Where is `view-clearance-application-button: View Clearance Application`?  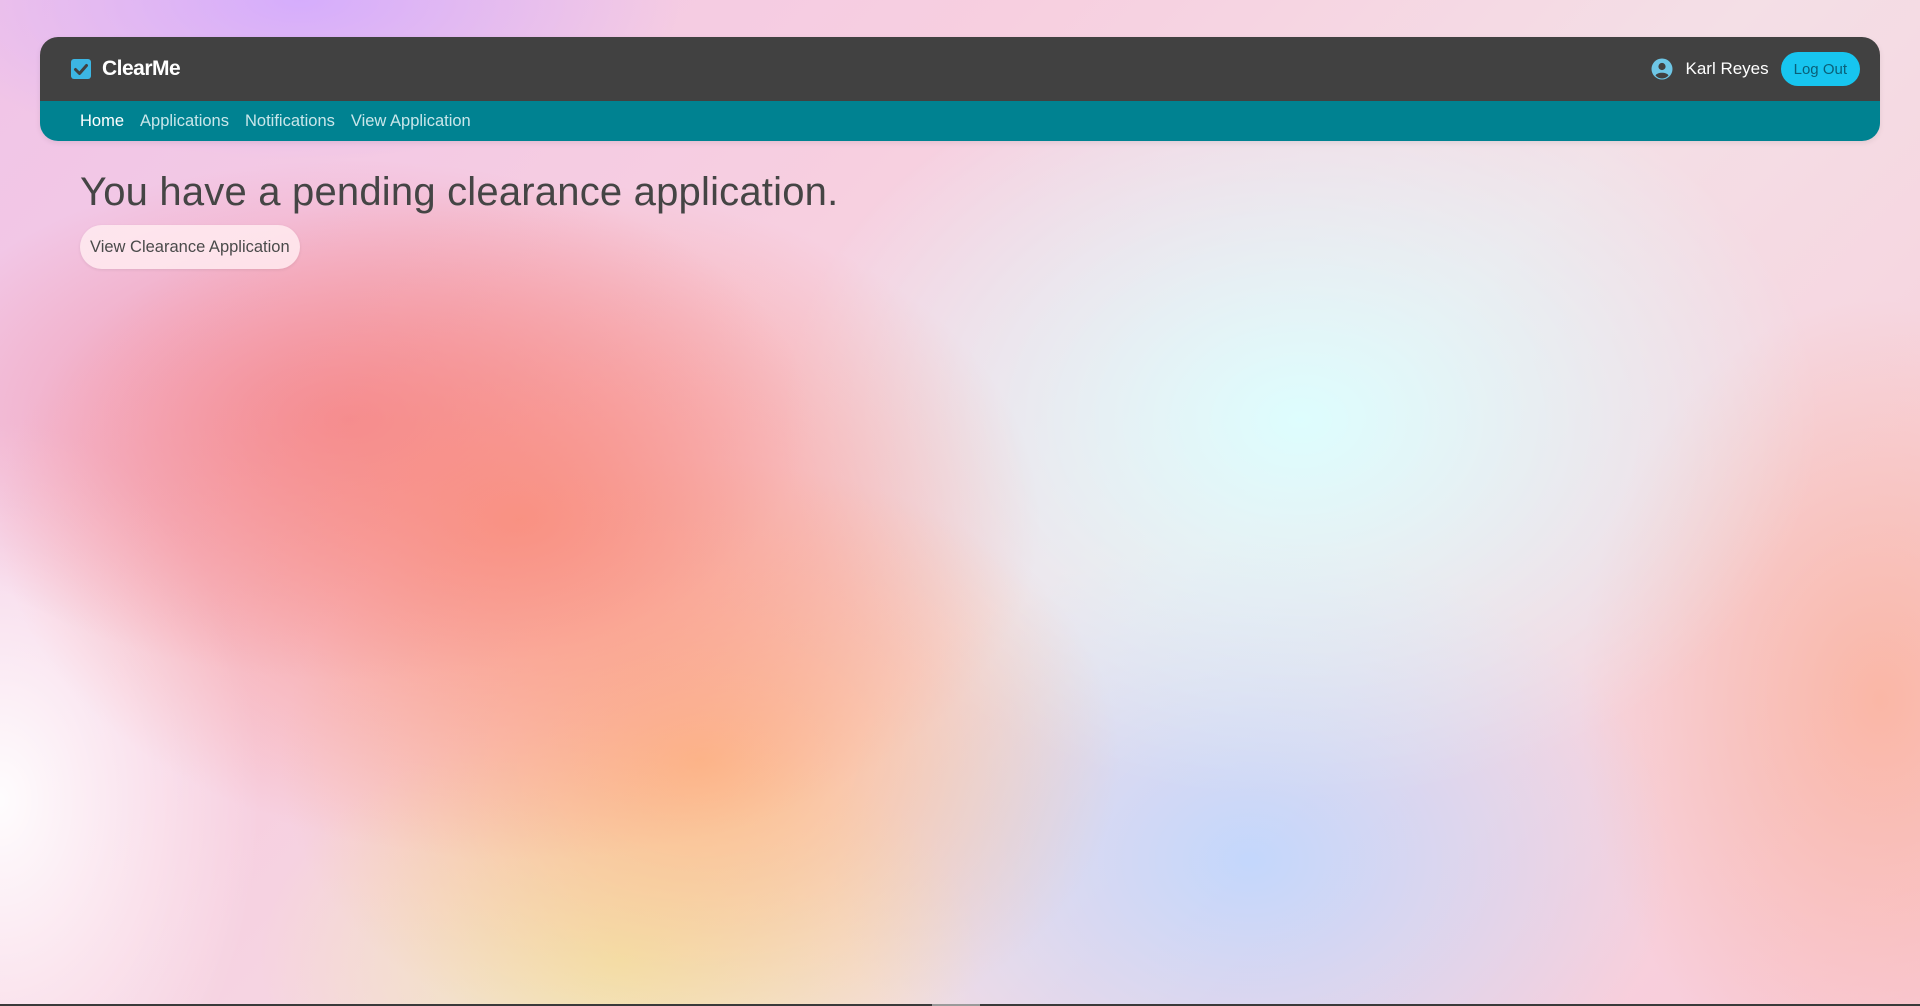
view-clearance-application-button: View Clearance Application is located at coordinates (190, 247).